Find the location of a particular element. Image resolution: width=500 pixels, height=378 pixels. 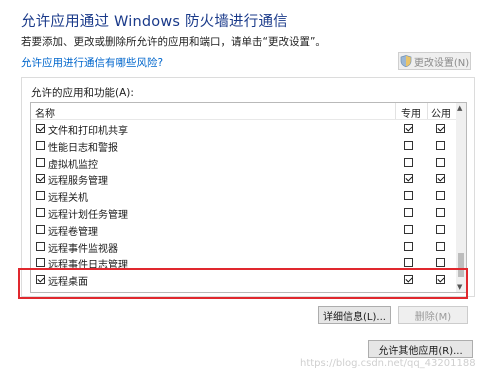

list-item: 性能日志和警报 is located at coordinates (244, 146).